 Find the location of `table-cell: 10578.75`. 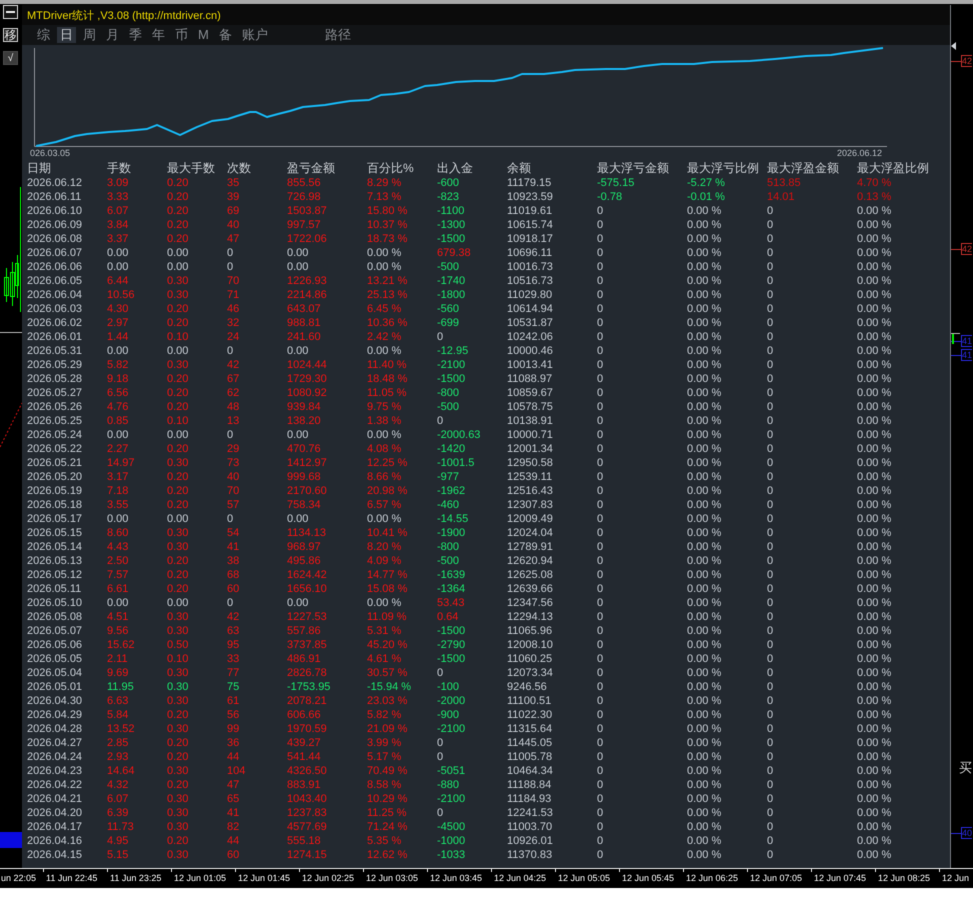

table-cell: 10578.75 is located at coordinates (530, 407).